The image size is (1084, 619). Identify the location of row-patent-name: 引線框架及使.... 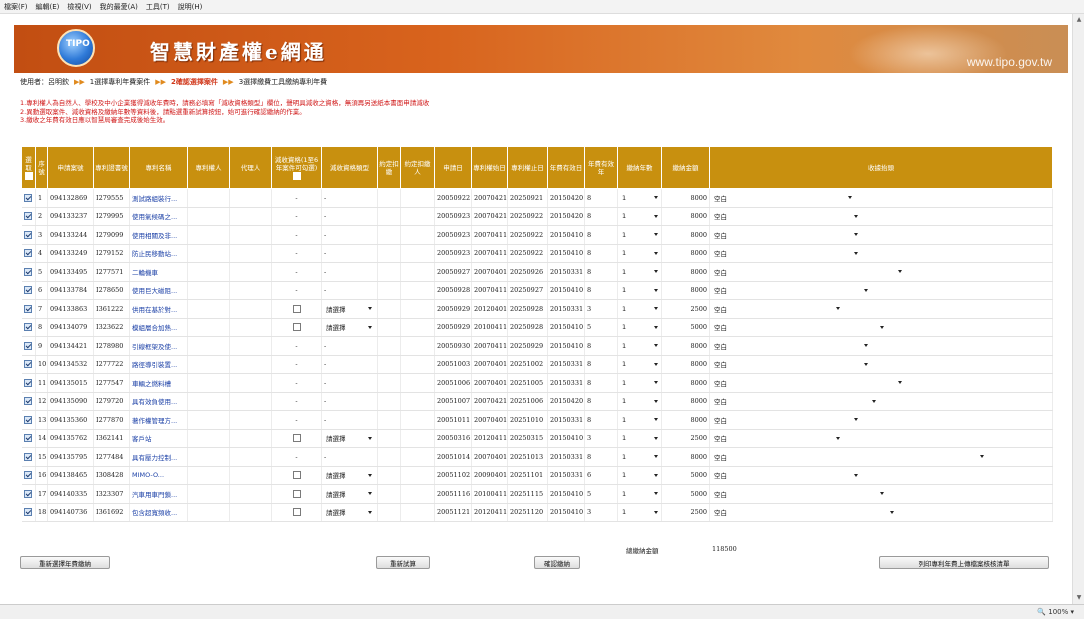
(159, 346).